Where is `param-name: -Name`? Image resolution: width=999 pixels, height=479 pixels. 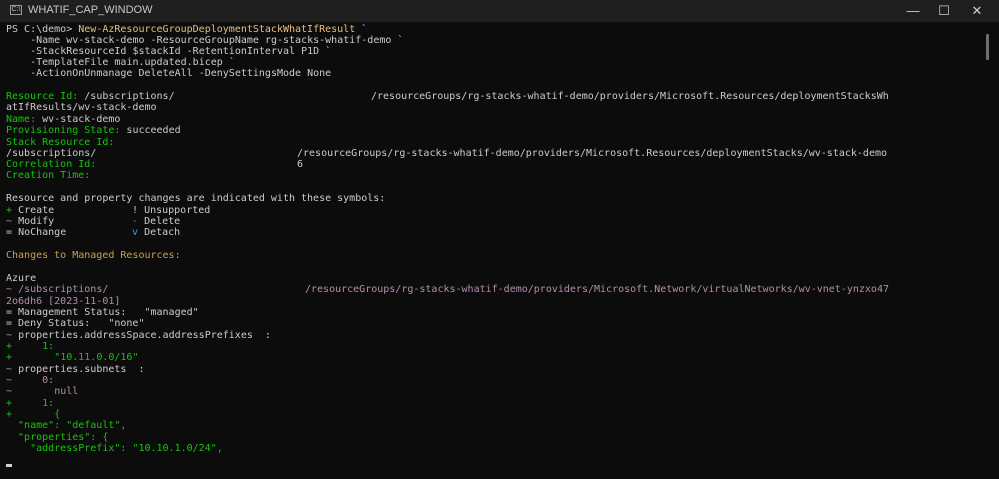 param-name: -Name is located at coordinates (45, 40).